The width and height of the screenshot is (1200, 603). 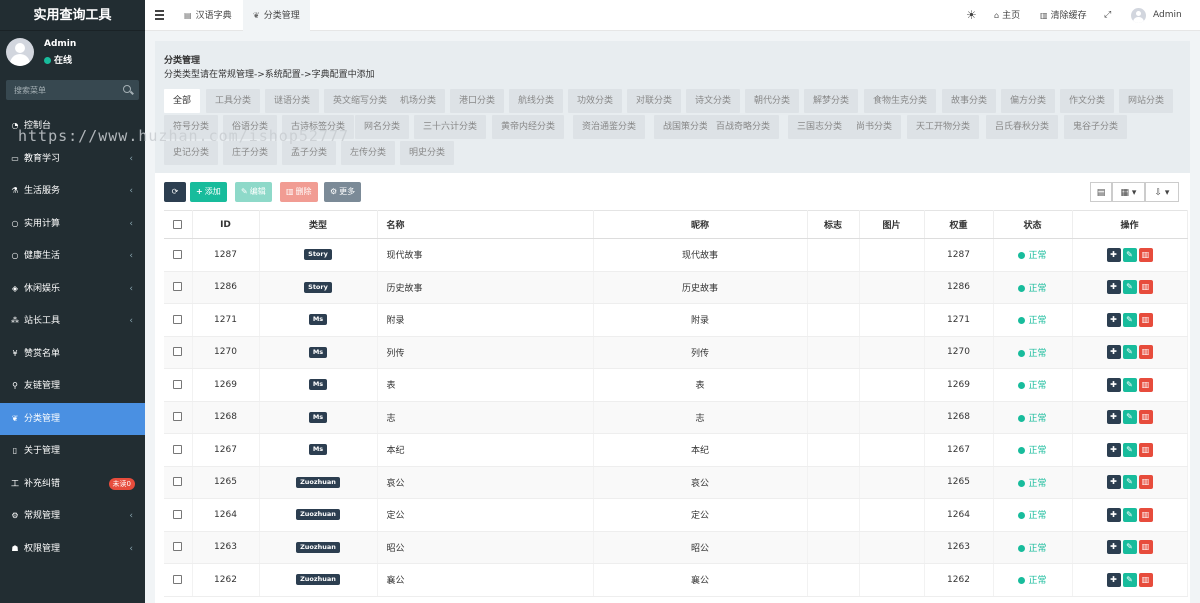 What do you see at coordinates (72, 321) in the screenshot?
I see `sidebar-item: ⁂ 站长工具 ‹` at bounding box center [72, 321].